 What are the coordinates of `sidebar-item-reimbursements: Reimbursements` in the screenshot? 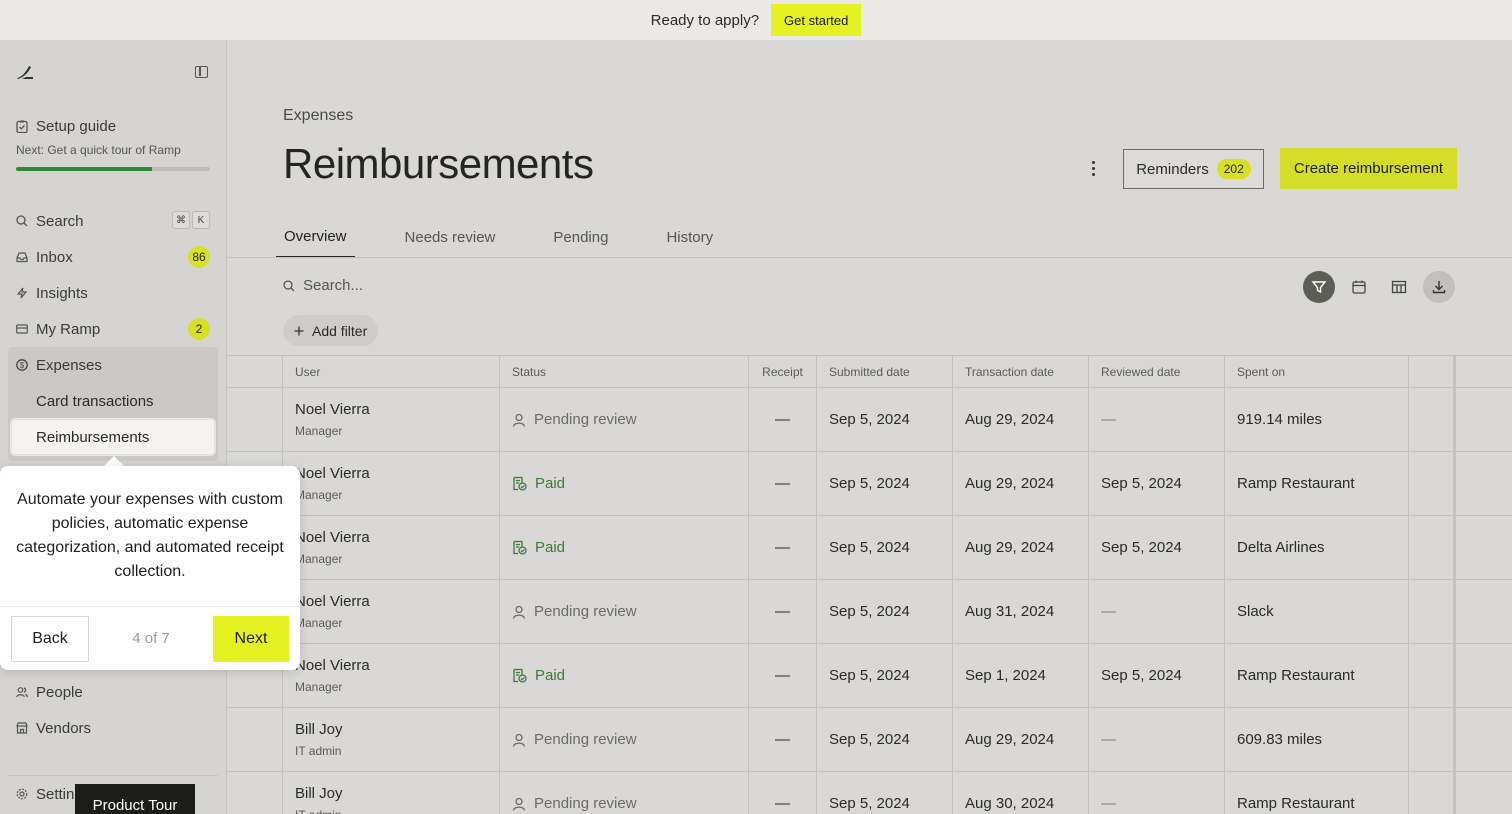 It's located at (113, 437).